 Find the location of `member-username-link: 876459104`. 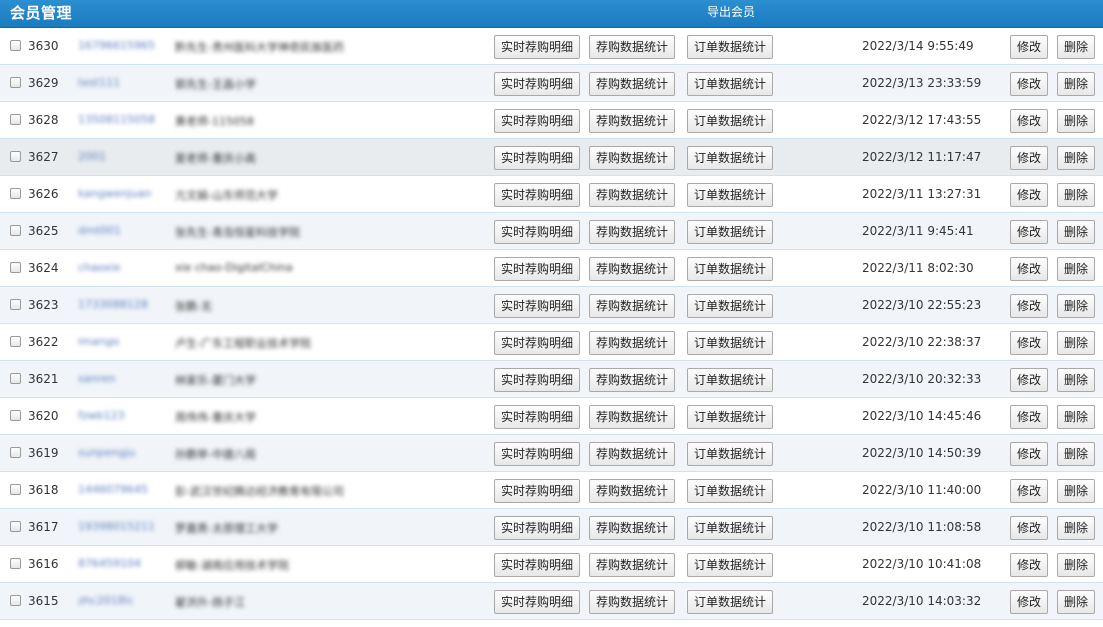

member-username-link: 876459104 is located at coordinates (109, 563).